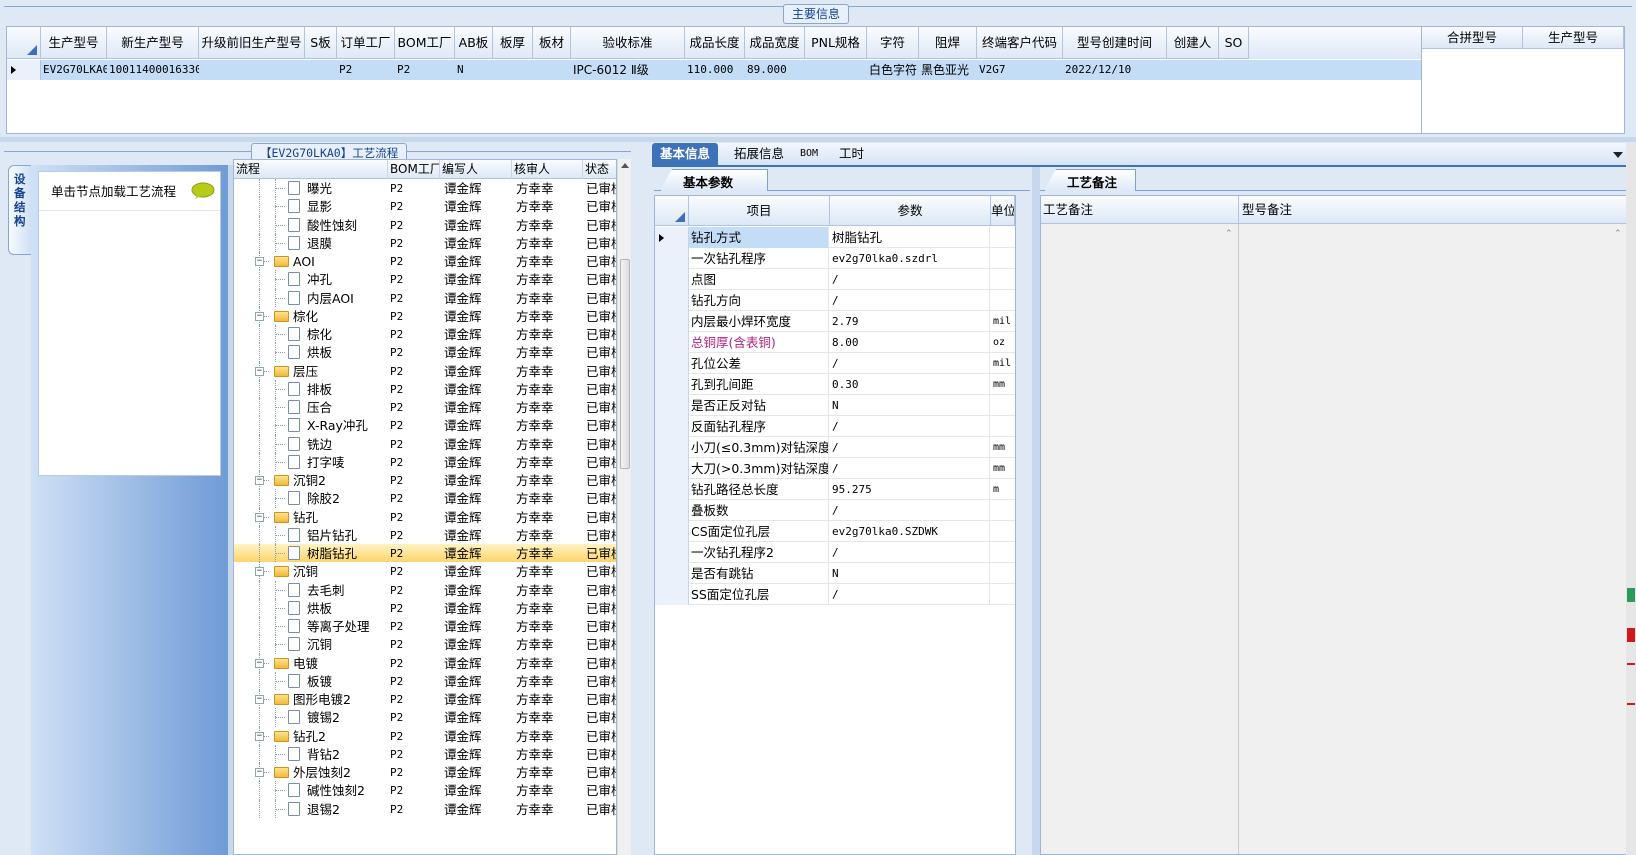 The image size is (1636, 855). What do you see at coordinates (835, 363) in the screenshot?
I see `param-row: 孔位公差 / mil` at bounding box center [835, 363].